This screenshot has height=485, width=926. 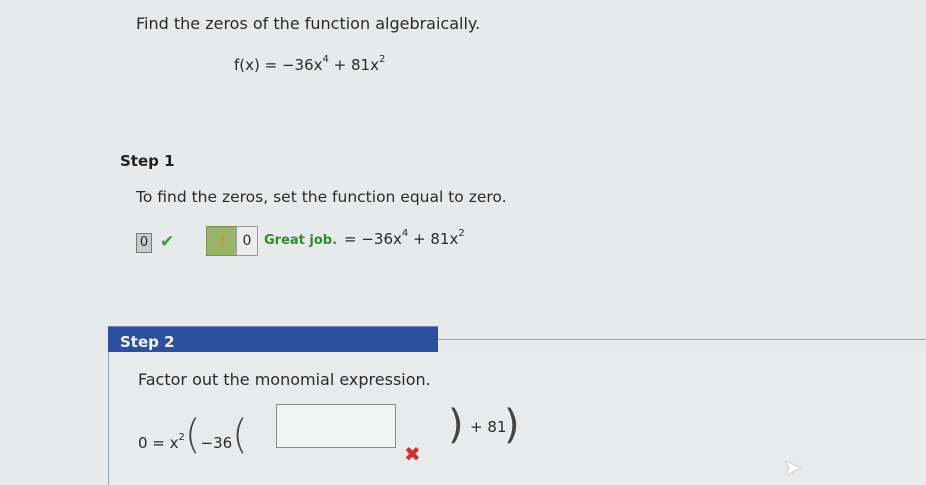 I want to click on close-paren-inner: ), so click(x=456, y=425).